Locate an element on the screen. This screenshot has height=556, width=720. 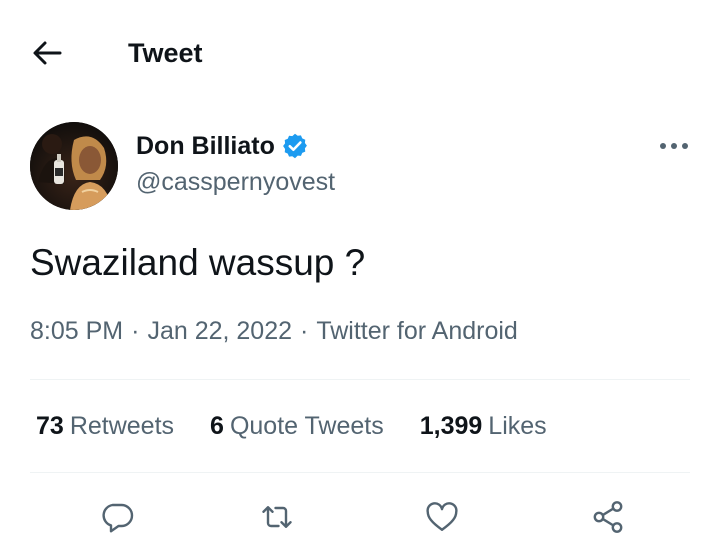
reply-button is located at coordinates (117, 517).